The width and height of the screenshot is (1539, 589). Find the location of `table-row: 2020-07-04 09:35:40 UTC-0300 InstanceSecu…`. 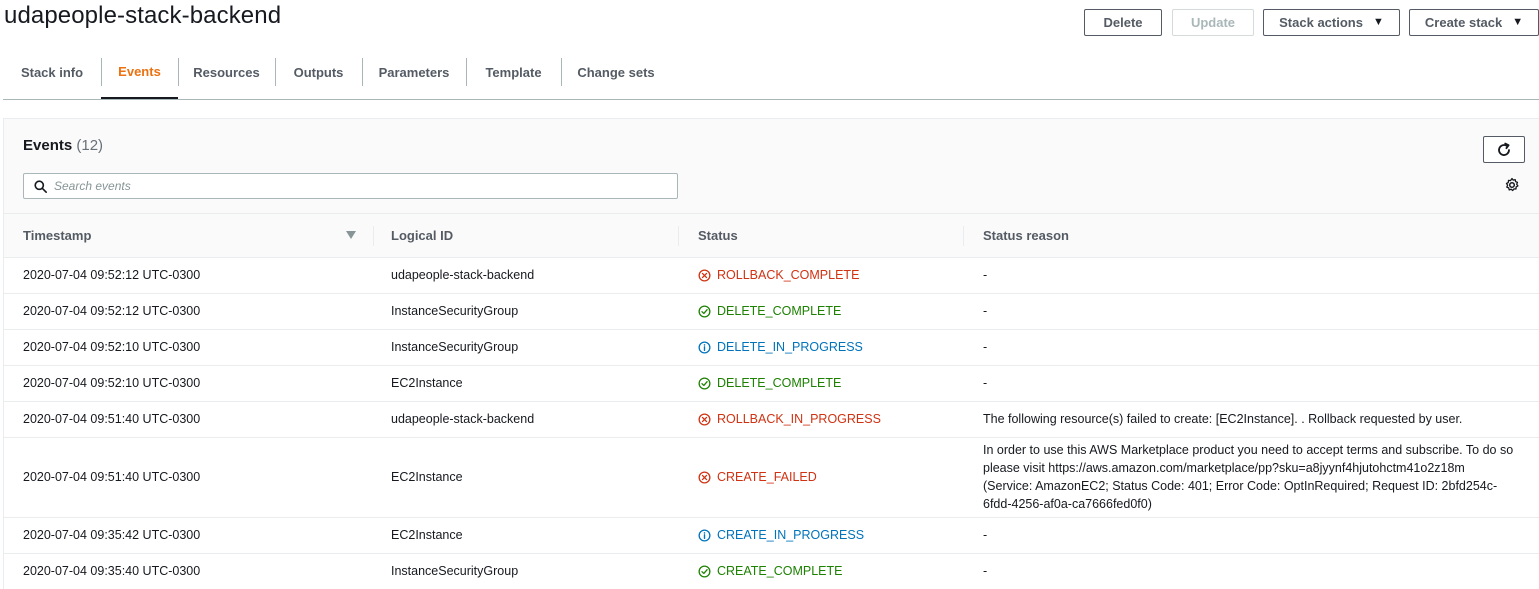

table-row: 2020-07-04 09:35:40 UTC-0300 InstanceSecu… is located at coordinates (771, 571).